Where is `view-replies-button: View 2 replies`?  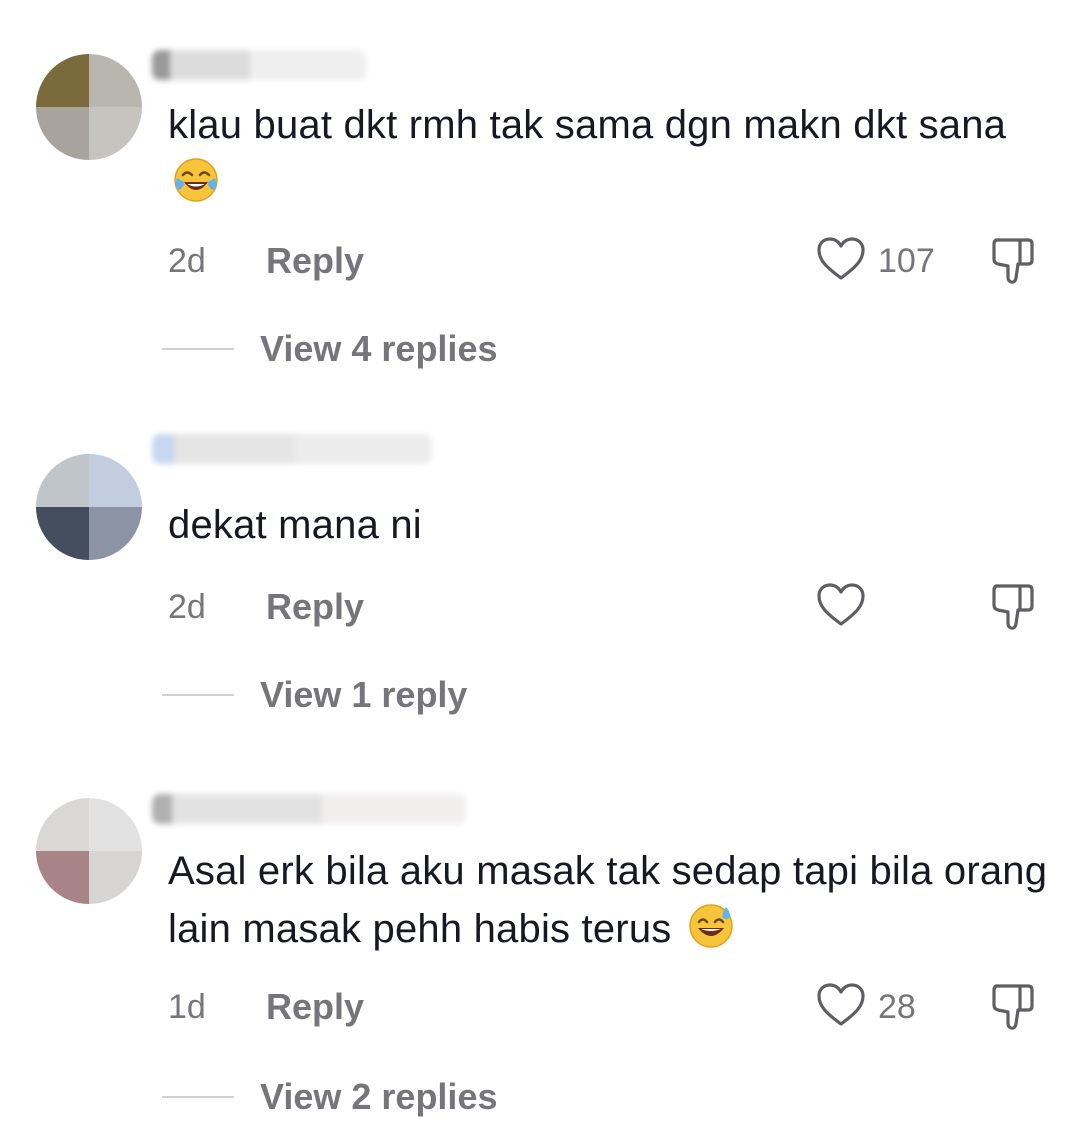
view-replies-button: View 2 replies is located at coordinates (372, 1097).